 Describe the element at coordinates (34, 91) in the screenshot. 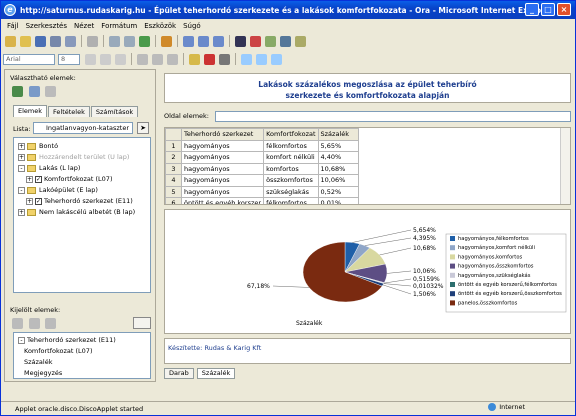

I see `edit-item-icon` at that location.